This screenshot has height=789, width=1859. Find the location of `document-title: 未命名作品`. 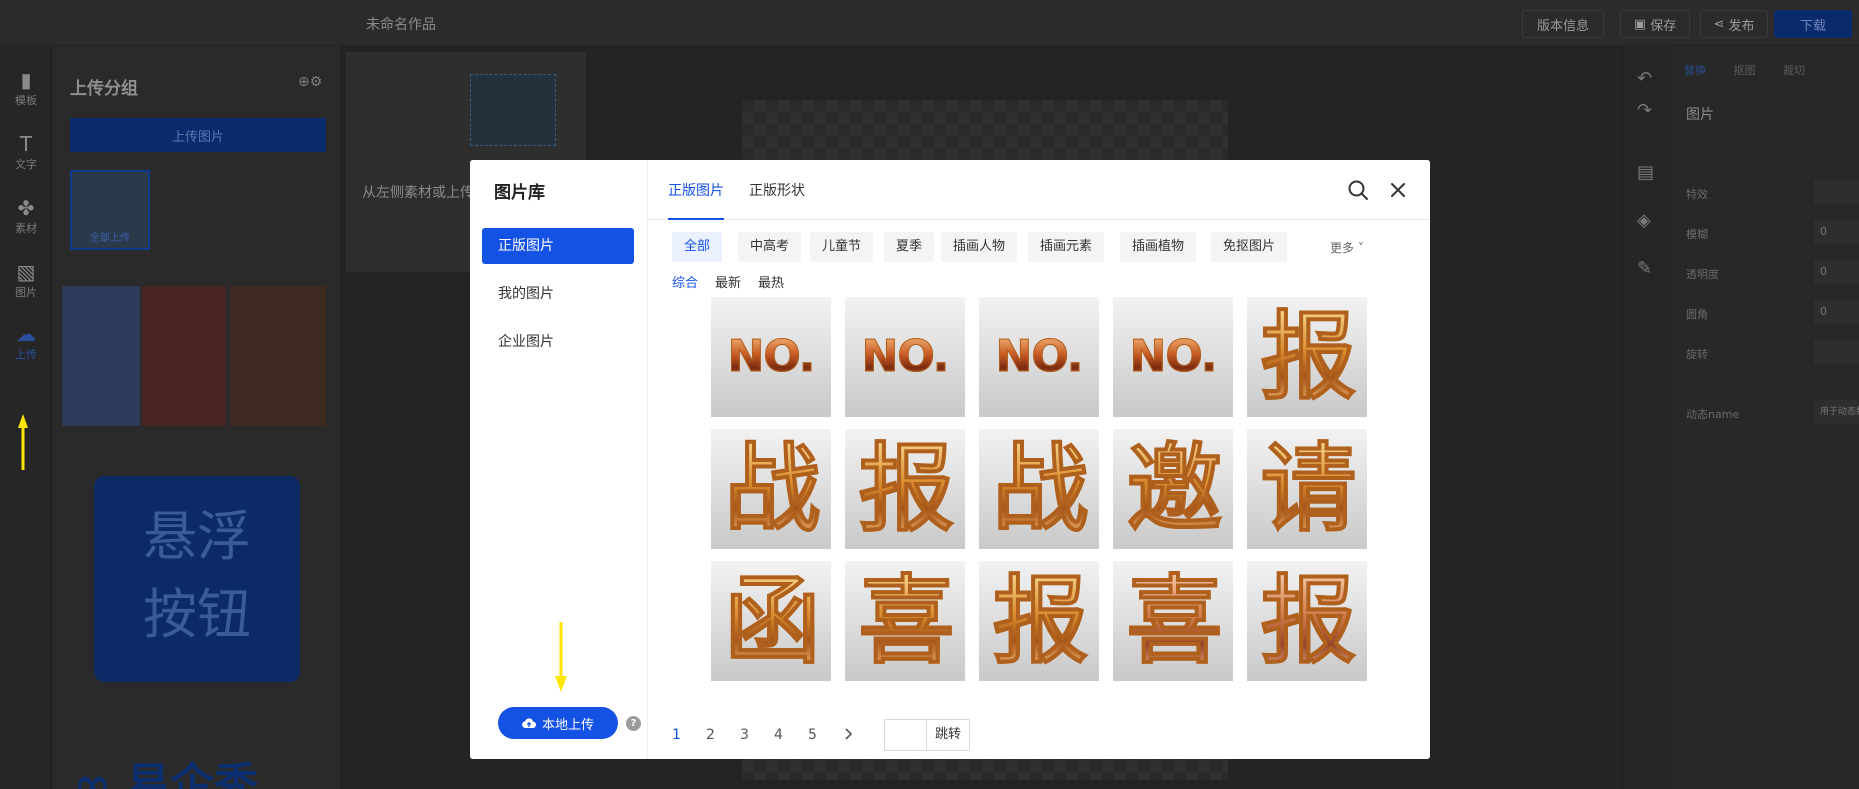

document-title: 未命名作品 is located at coordinates (401, 24).